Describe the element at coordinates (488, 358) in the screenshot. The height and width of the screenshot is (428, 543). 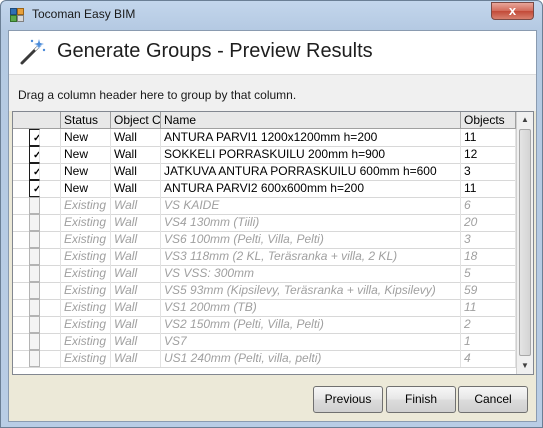
I see `objects-cell: 4` at that location.